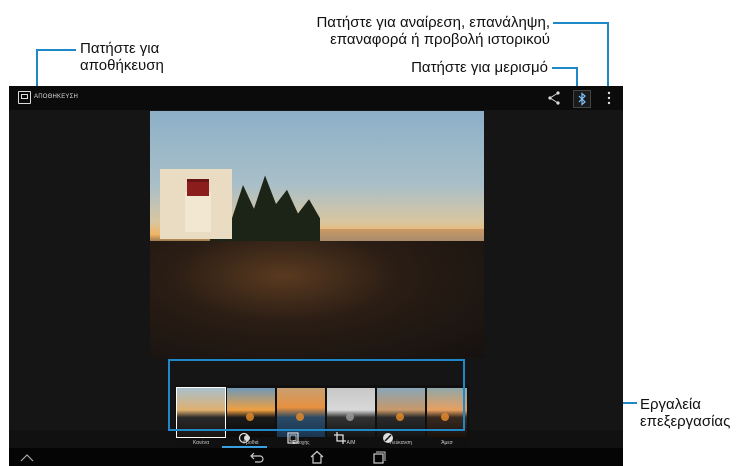  Describe the element at coordinates (340, 438) in the screenshot. I see `crop-icon` at that location.